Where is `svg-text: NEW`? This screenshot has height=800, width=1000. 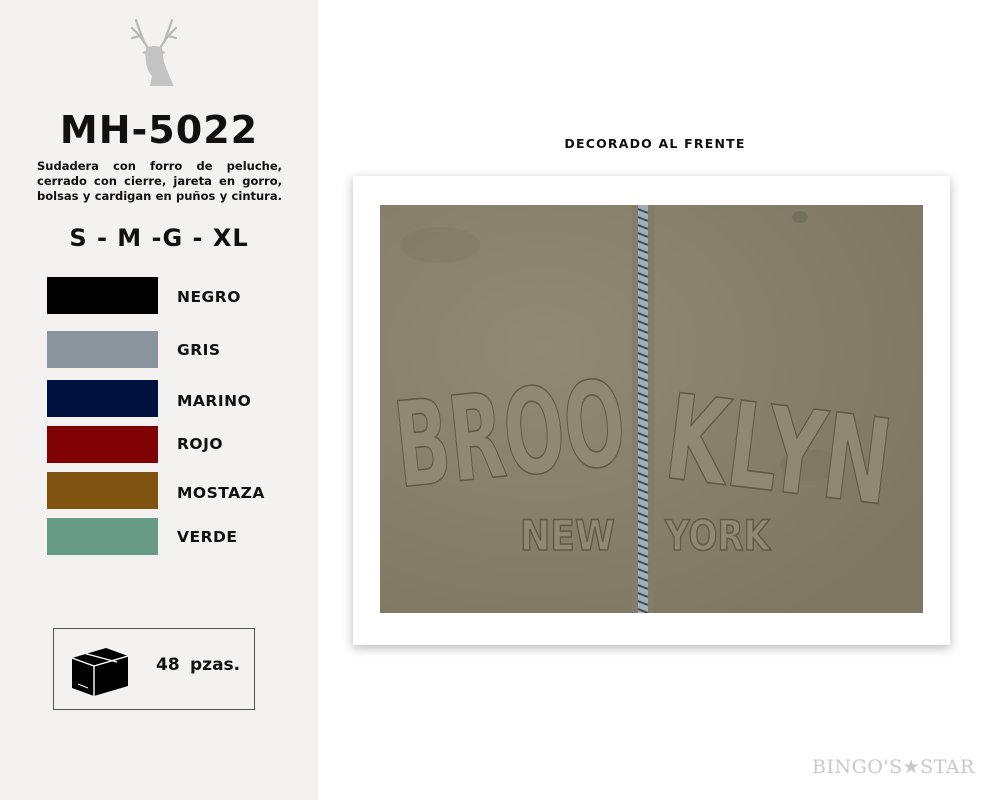
svg-text: NEW is located at coordinates (567, 535).